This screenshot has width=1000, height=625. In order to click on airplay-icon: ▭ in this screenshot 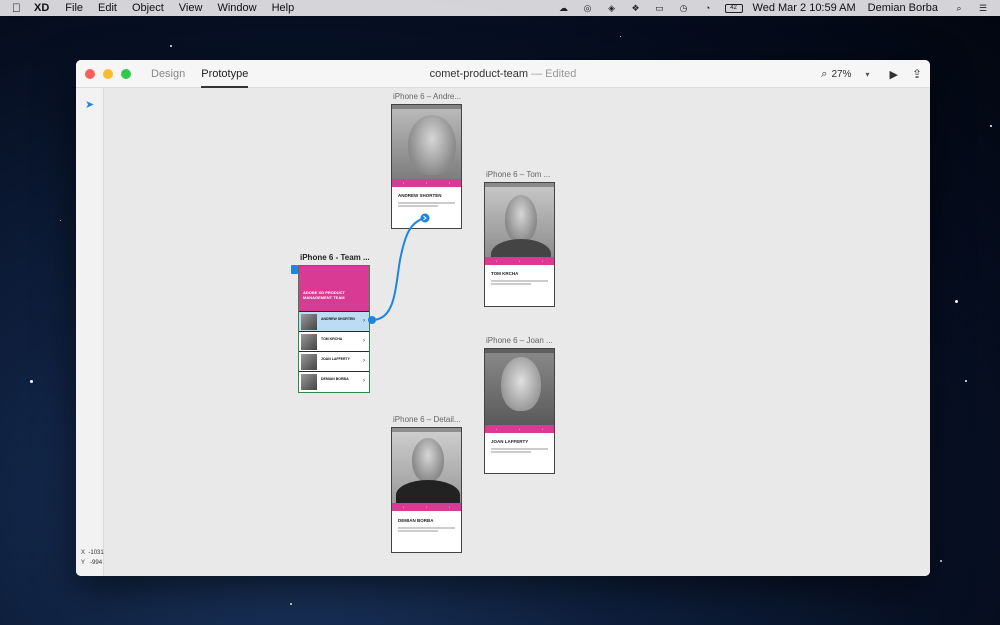, I will do `click(660, 8)`.